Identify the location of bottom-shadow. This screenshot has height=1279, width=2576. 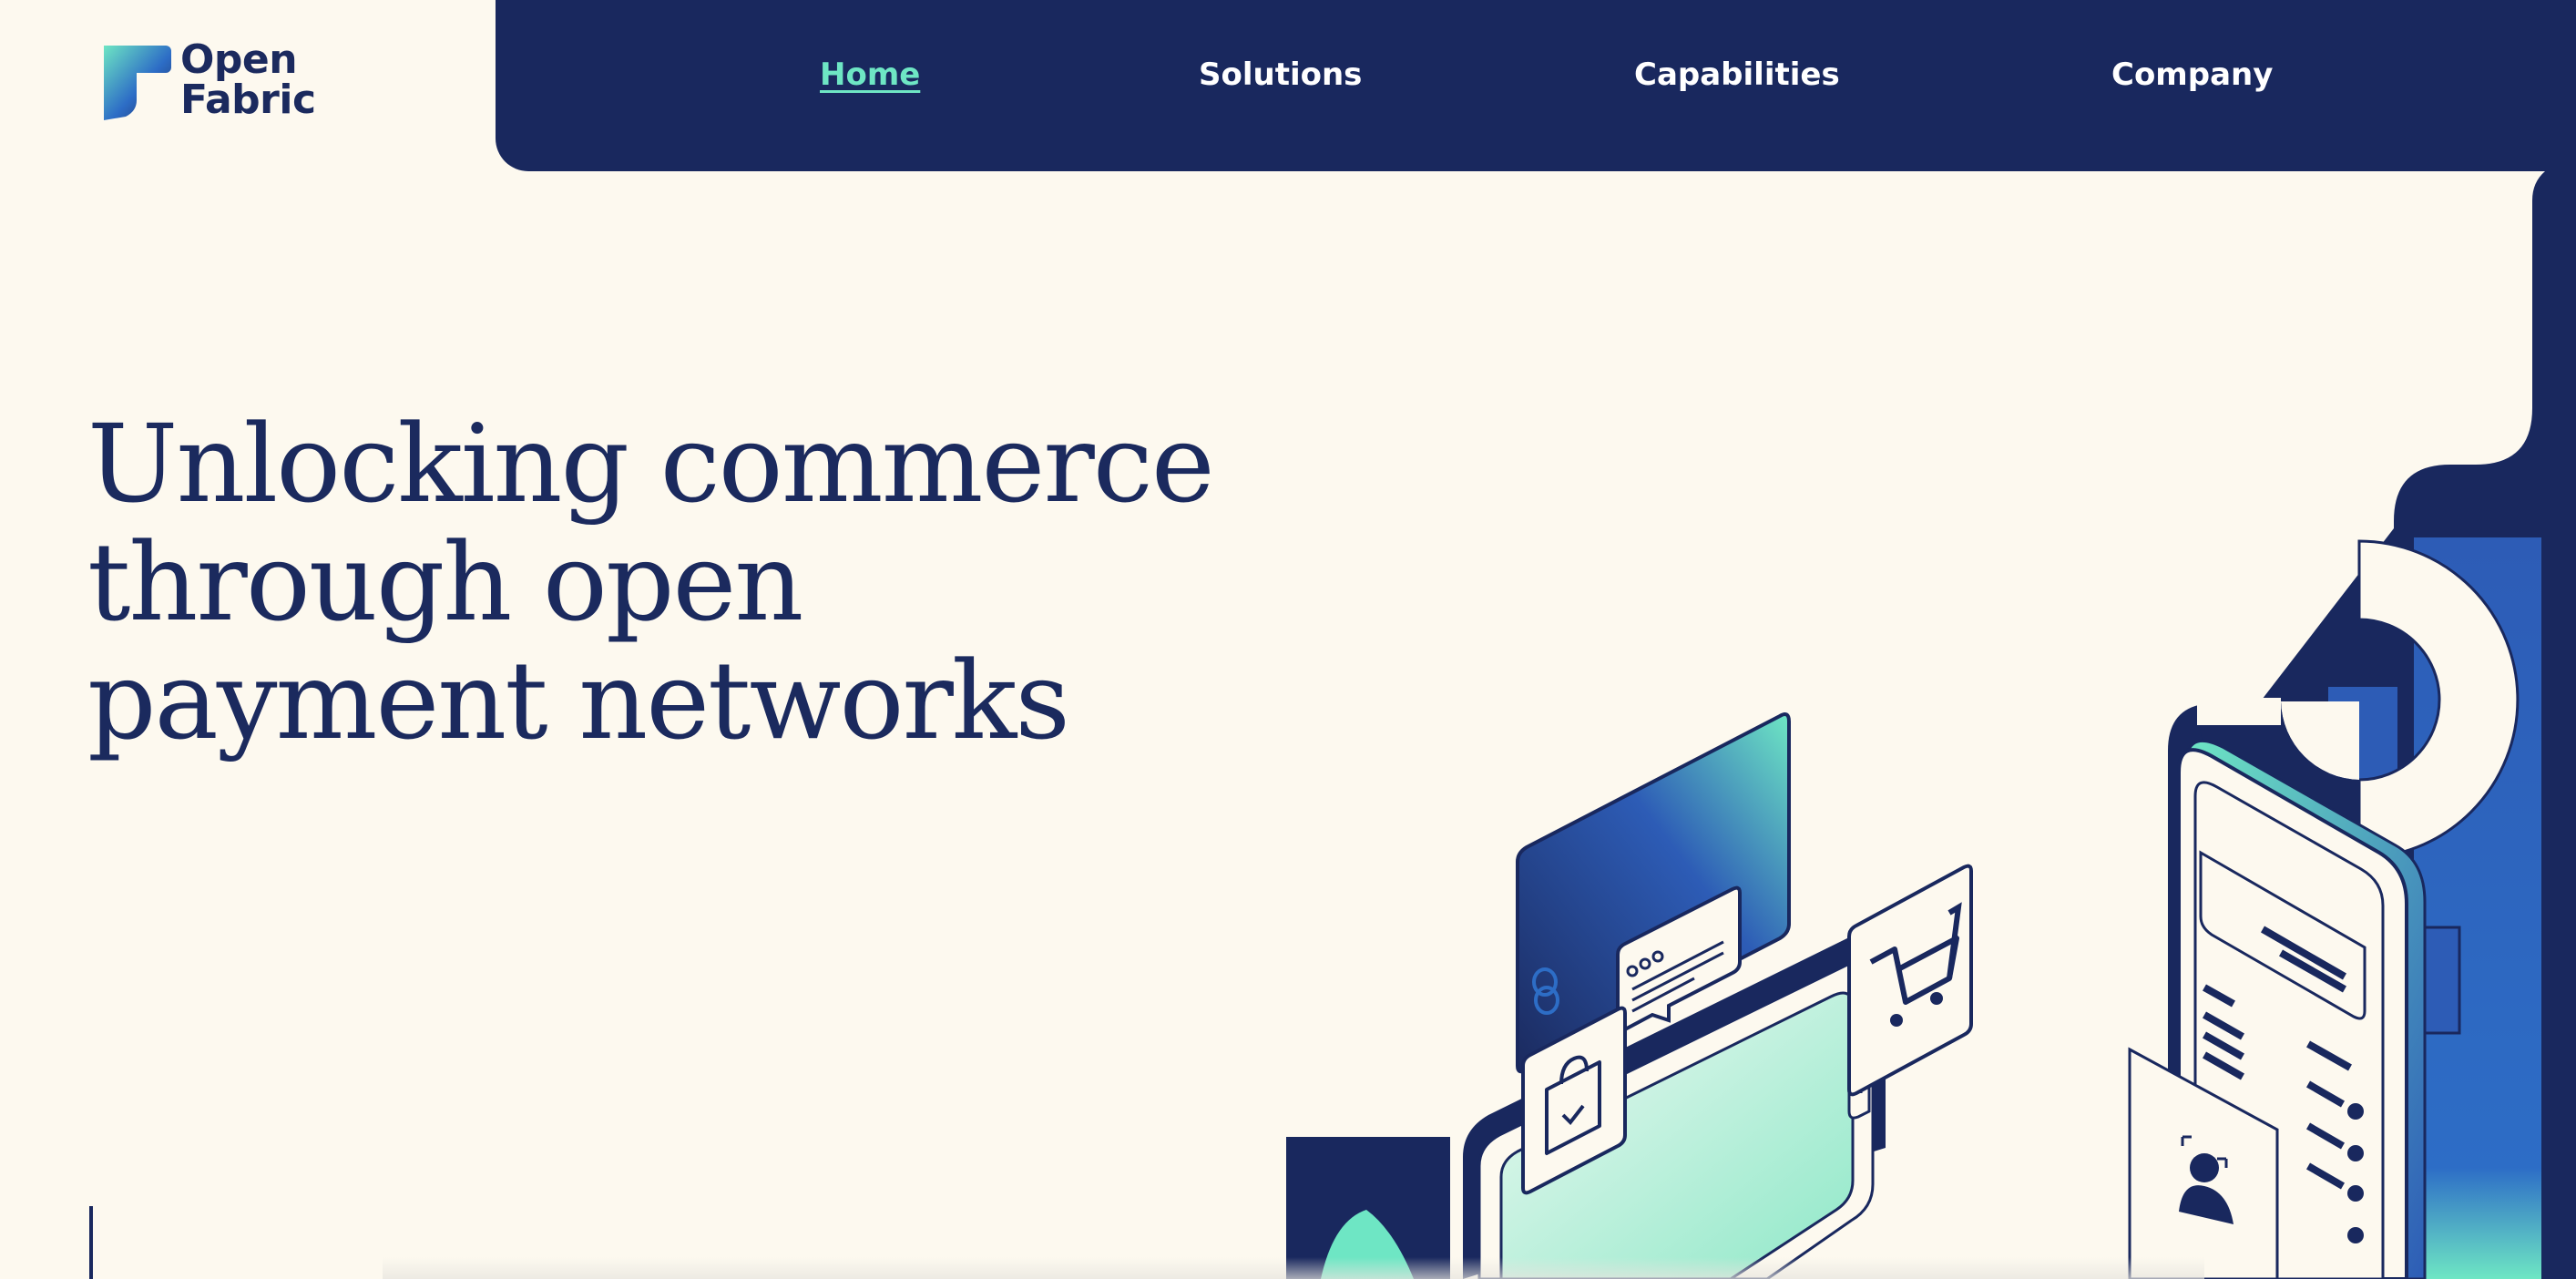
(1293, 1268).